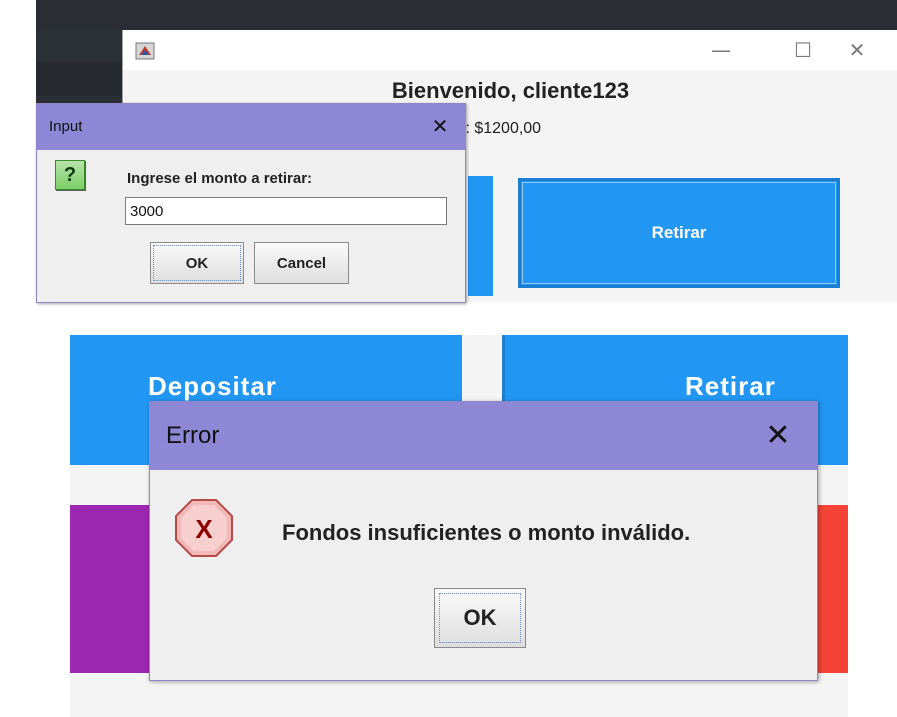  I want to click on background-window-band, so click(79, 79).